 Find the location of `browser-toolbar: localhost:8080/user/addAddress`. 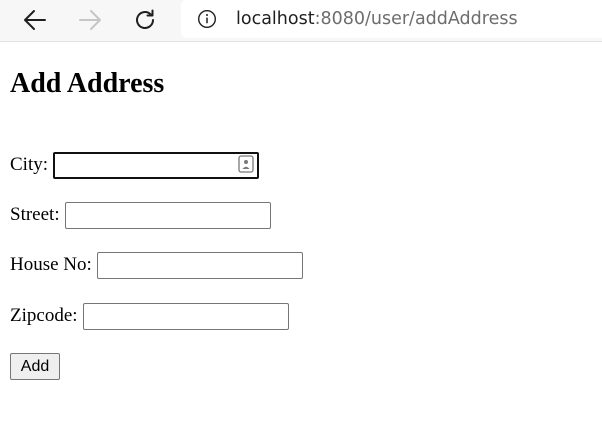

browser-toolbar: localhost:8080/user/addAddress is located at coordinates (301, 21).